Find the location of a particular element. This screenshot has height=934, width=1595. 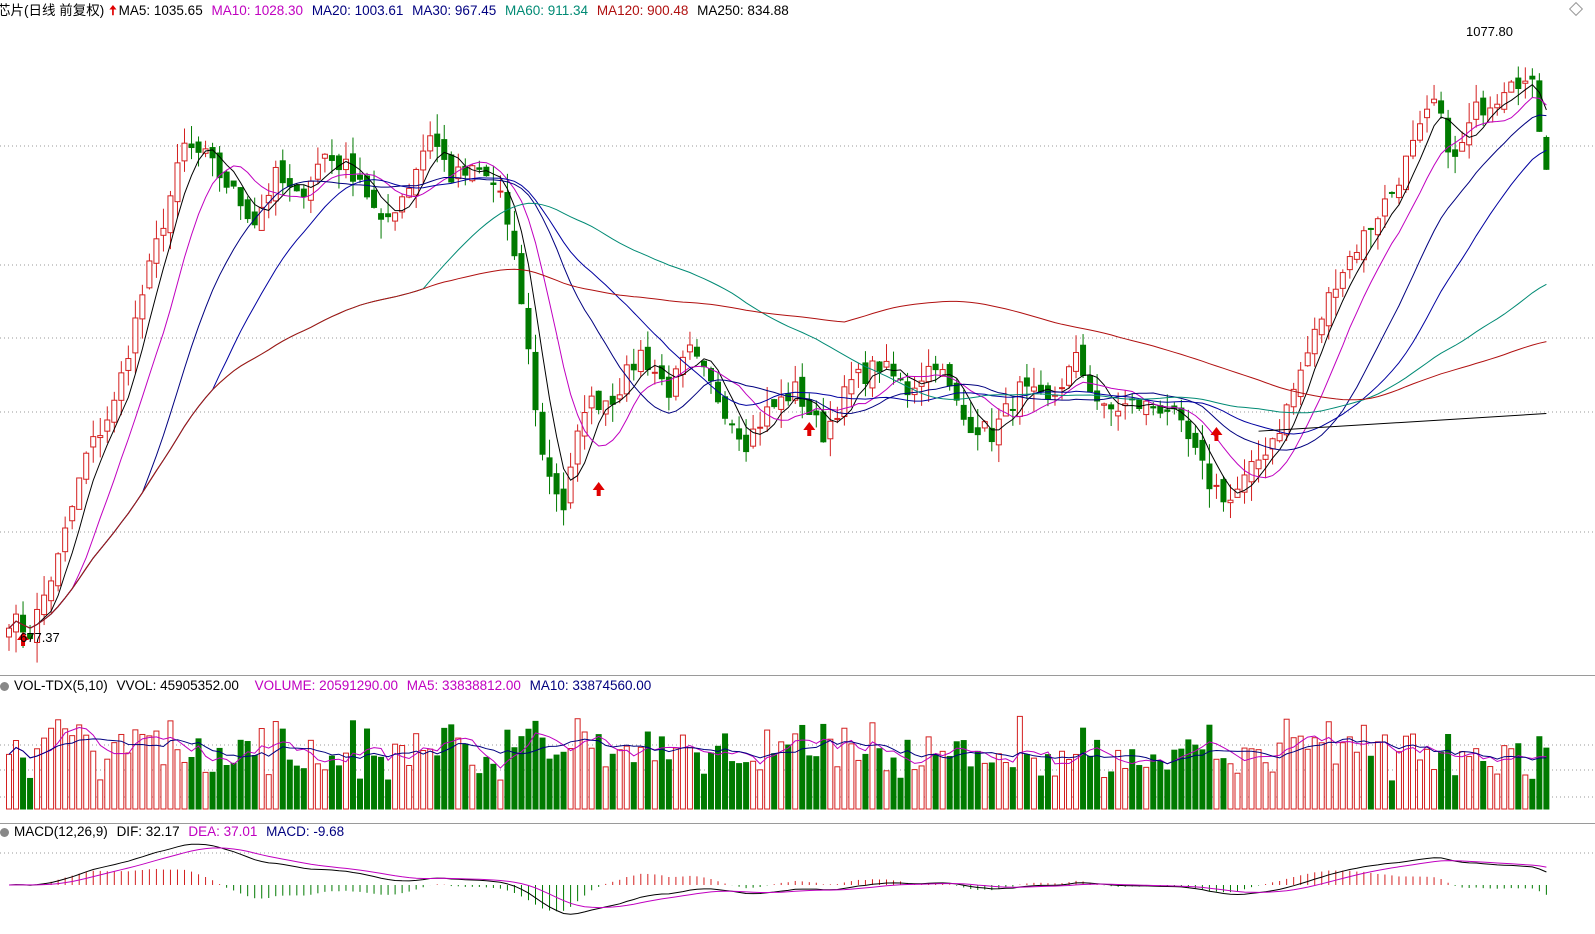

dif-line is located at coordinates (777, 879).